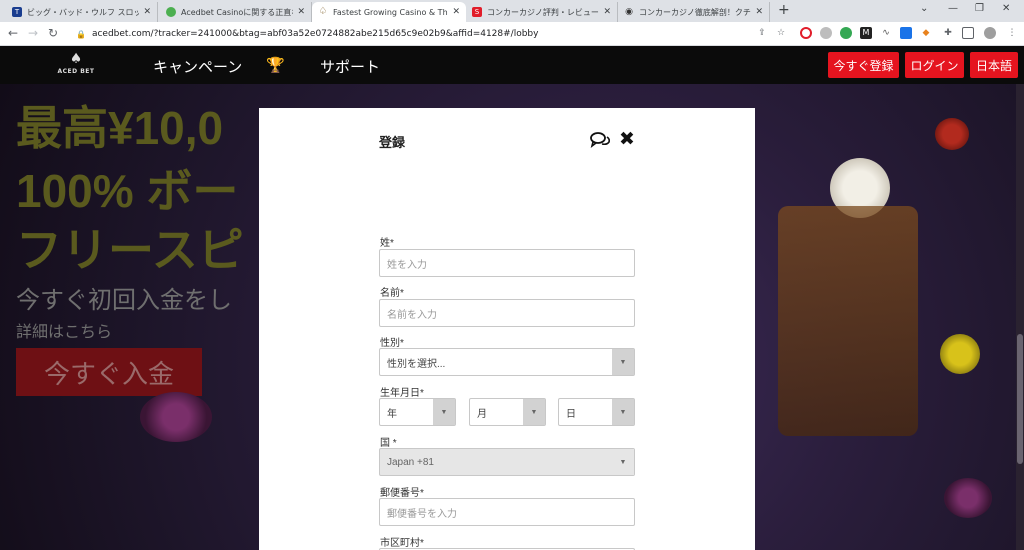 The image size is (1024, 550). I want to click on birth-day-select: 日 ▼, so click(596, 412).